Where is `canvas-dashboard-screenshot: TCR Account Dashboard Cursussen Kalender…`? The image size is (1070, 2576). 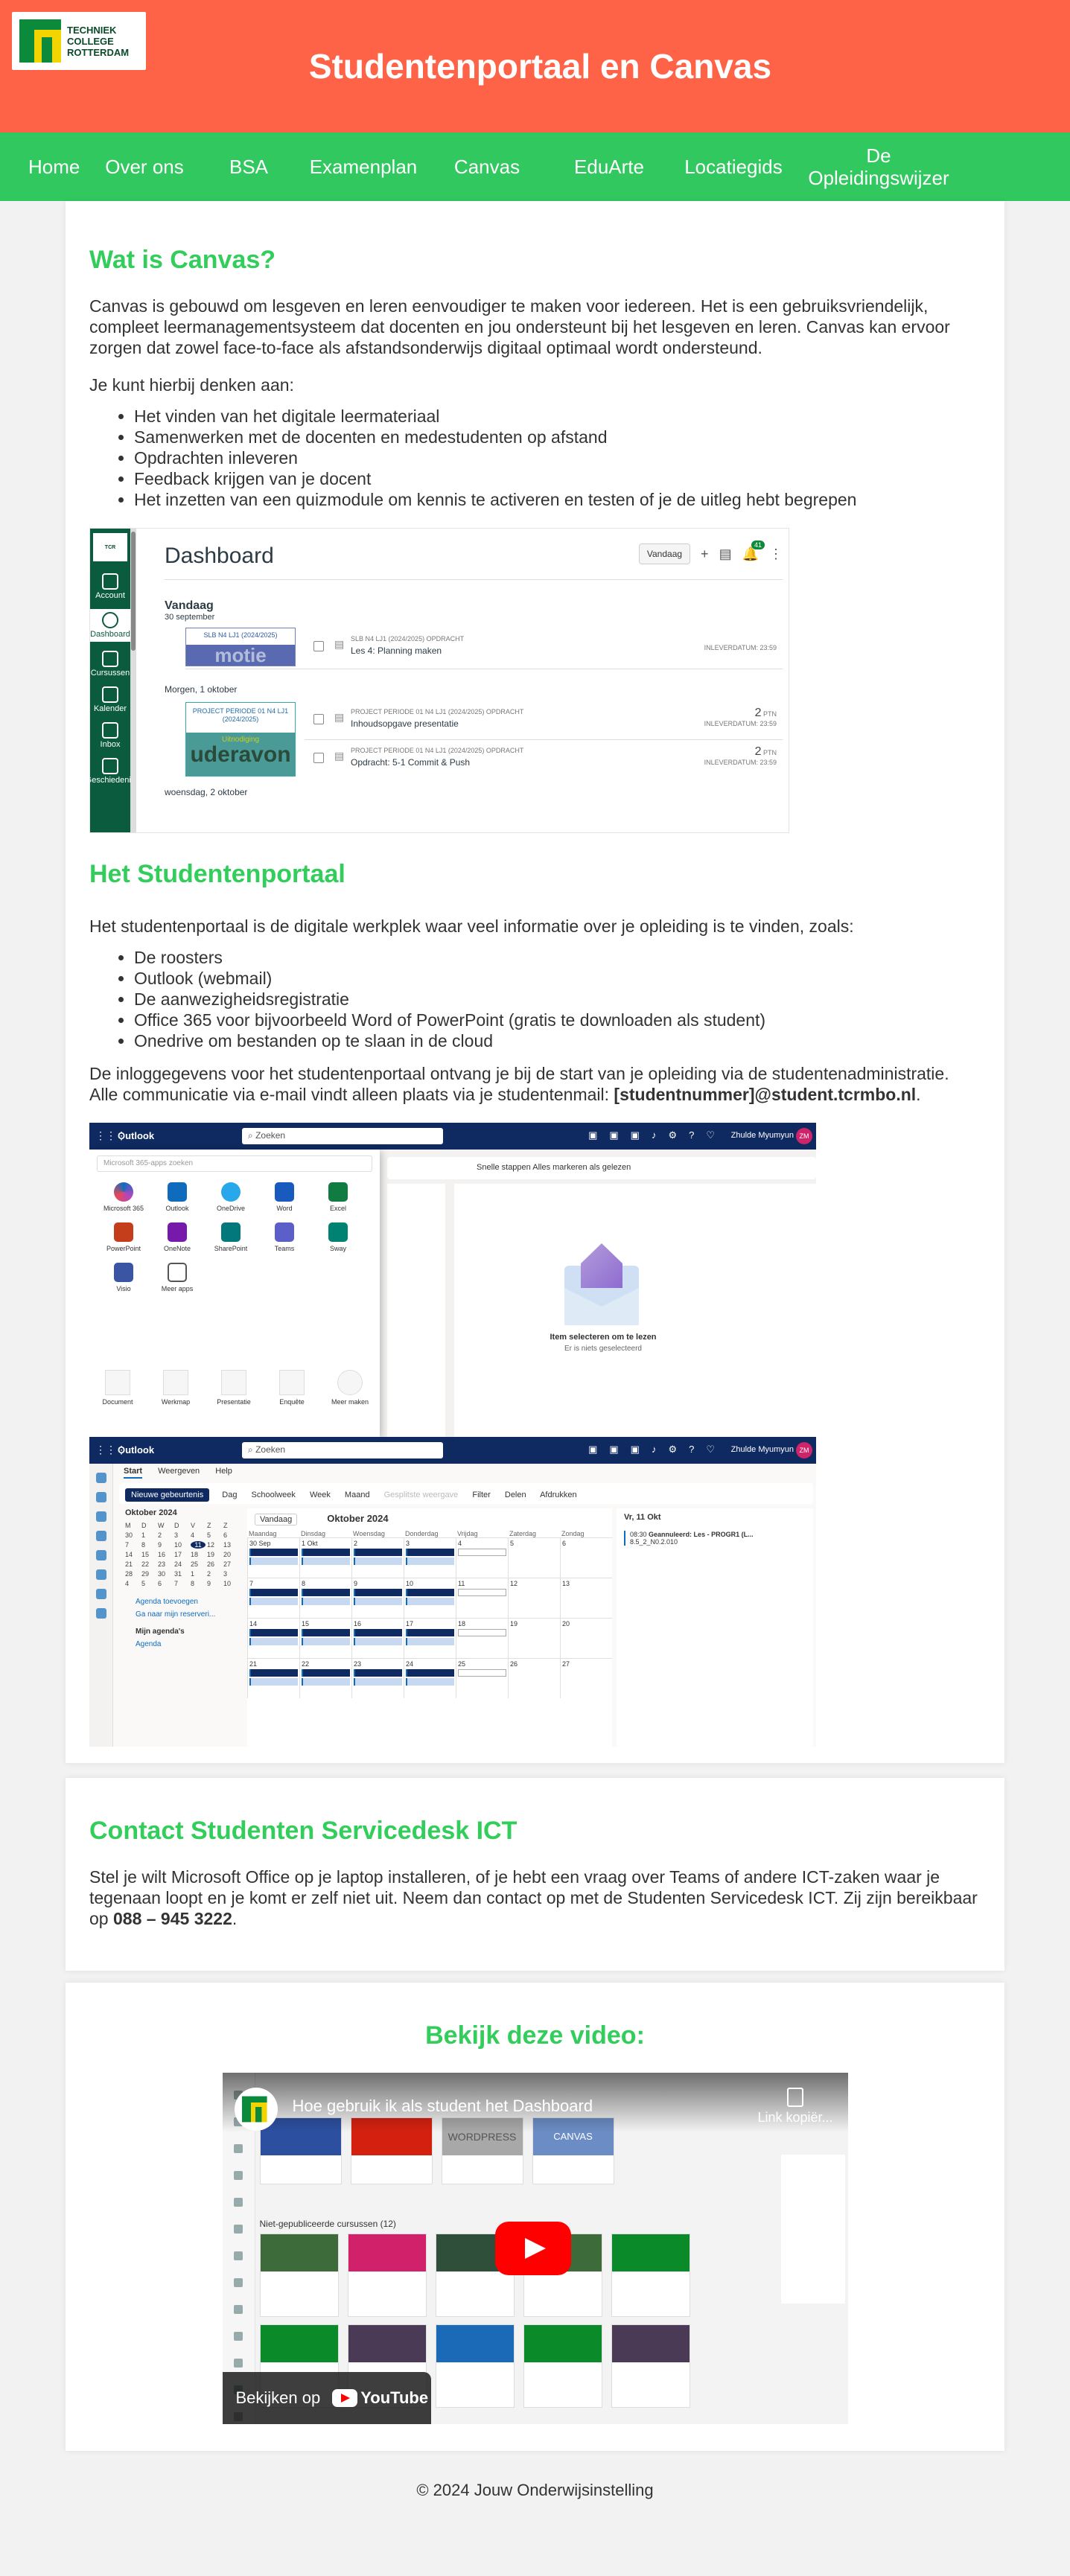
canvas-dashboard-screenshot: TCR Account Dashboard Cursussen Kalender… is located at coordinates (439, 680).